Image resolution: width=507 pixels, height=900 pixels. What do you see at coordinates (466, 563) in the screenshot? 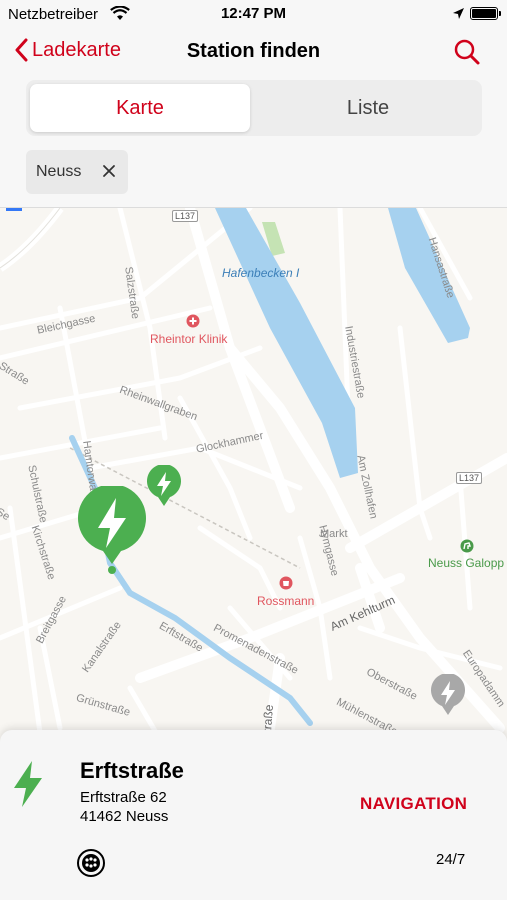
I see `poi-label: Neuss Galopp` at bounding box center [466, 563].